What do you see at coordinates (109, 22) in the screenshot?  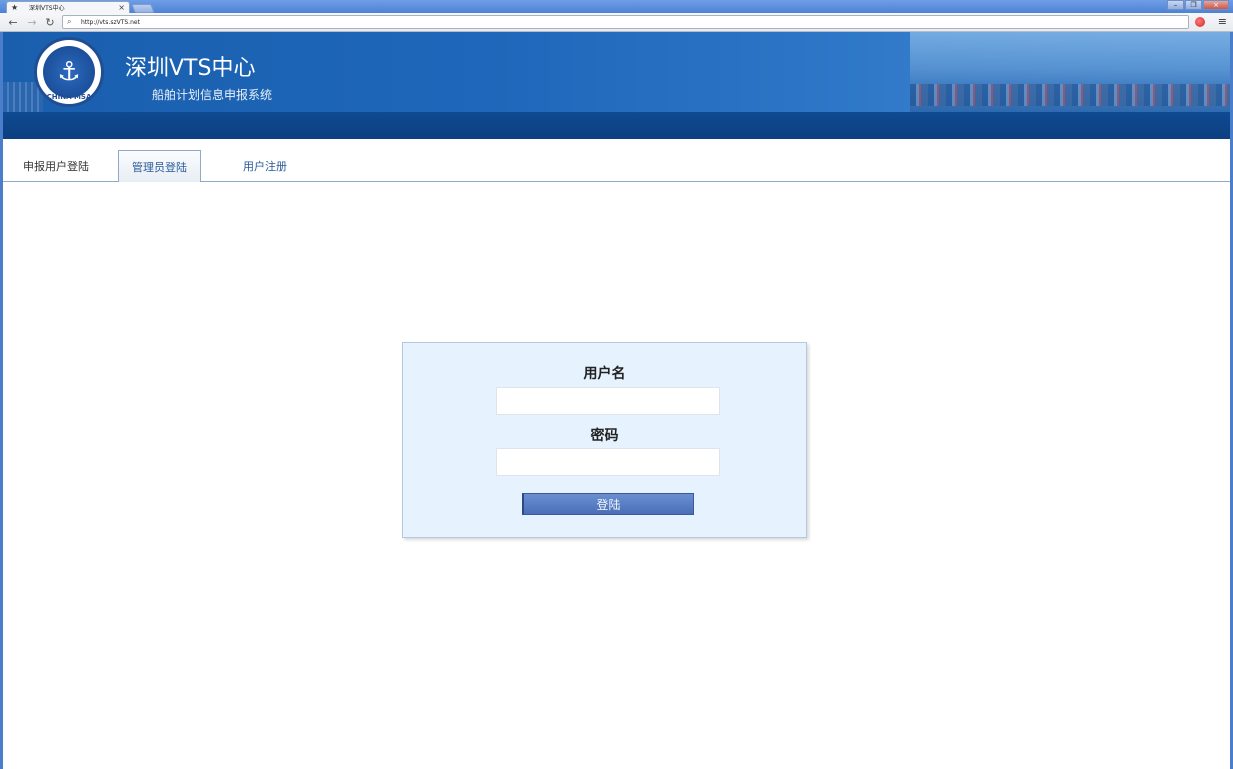 I see `address-url: http://vts.szVTS.net` at bounding box center [109, 22].